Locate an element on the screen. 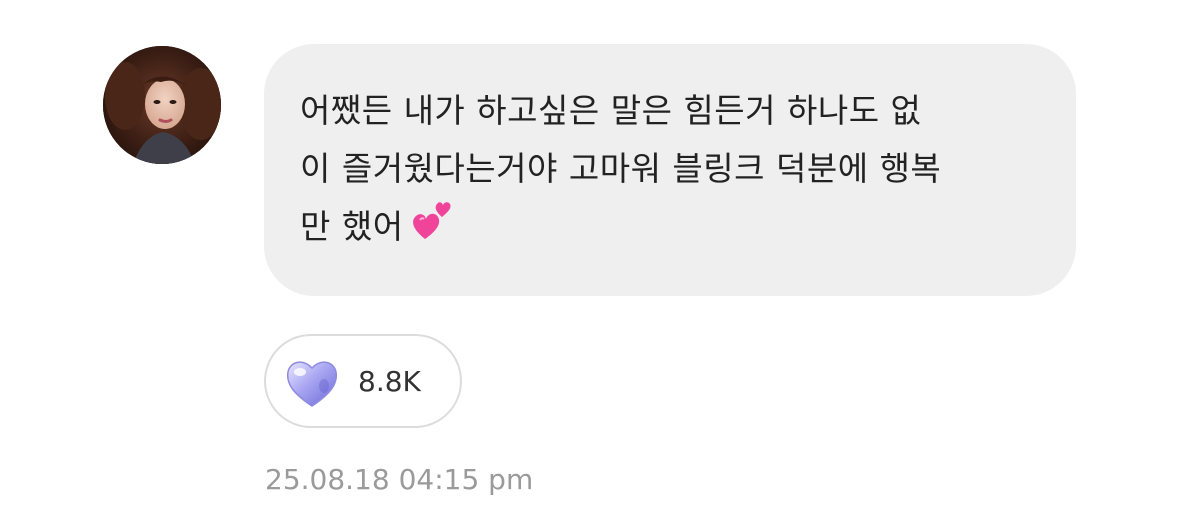 Image resolution: width=1179 pixels, height=527 pixels. reaction-count: 8.8K is located at coordinates (389, 381).